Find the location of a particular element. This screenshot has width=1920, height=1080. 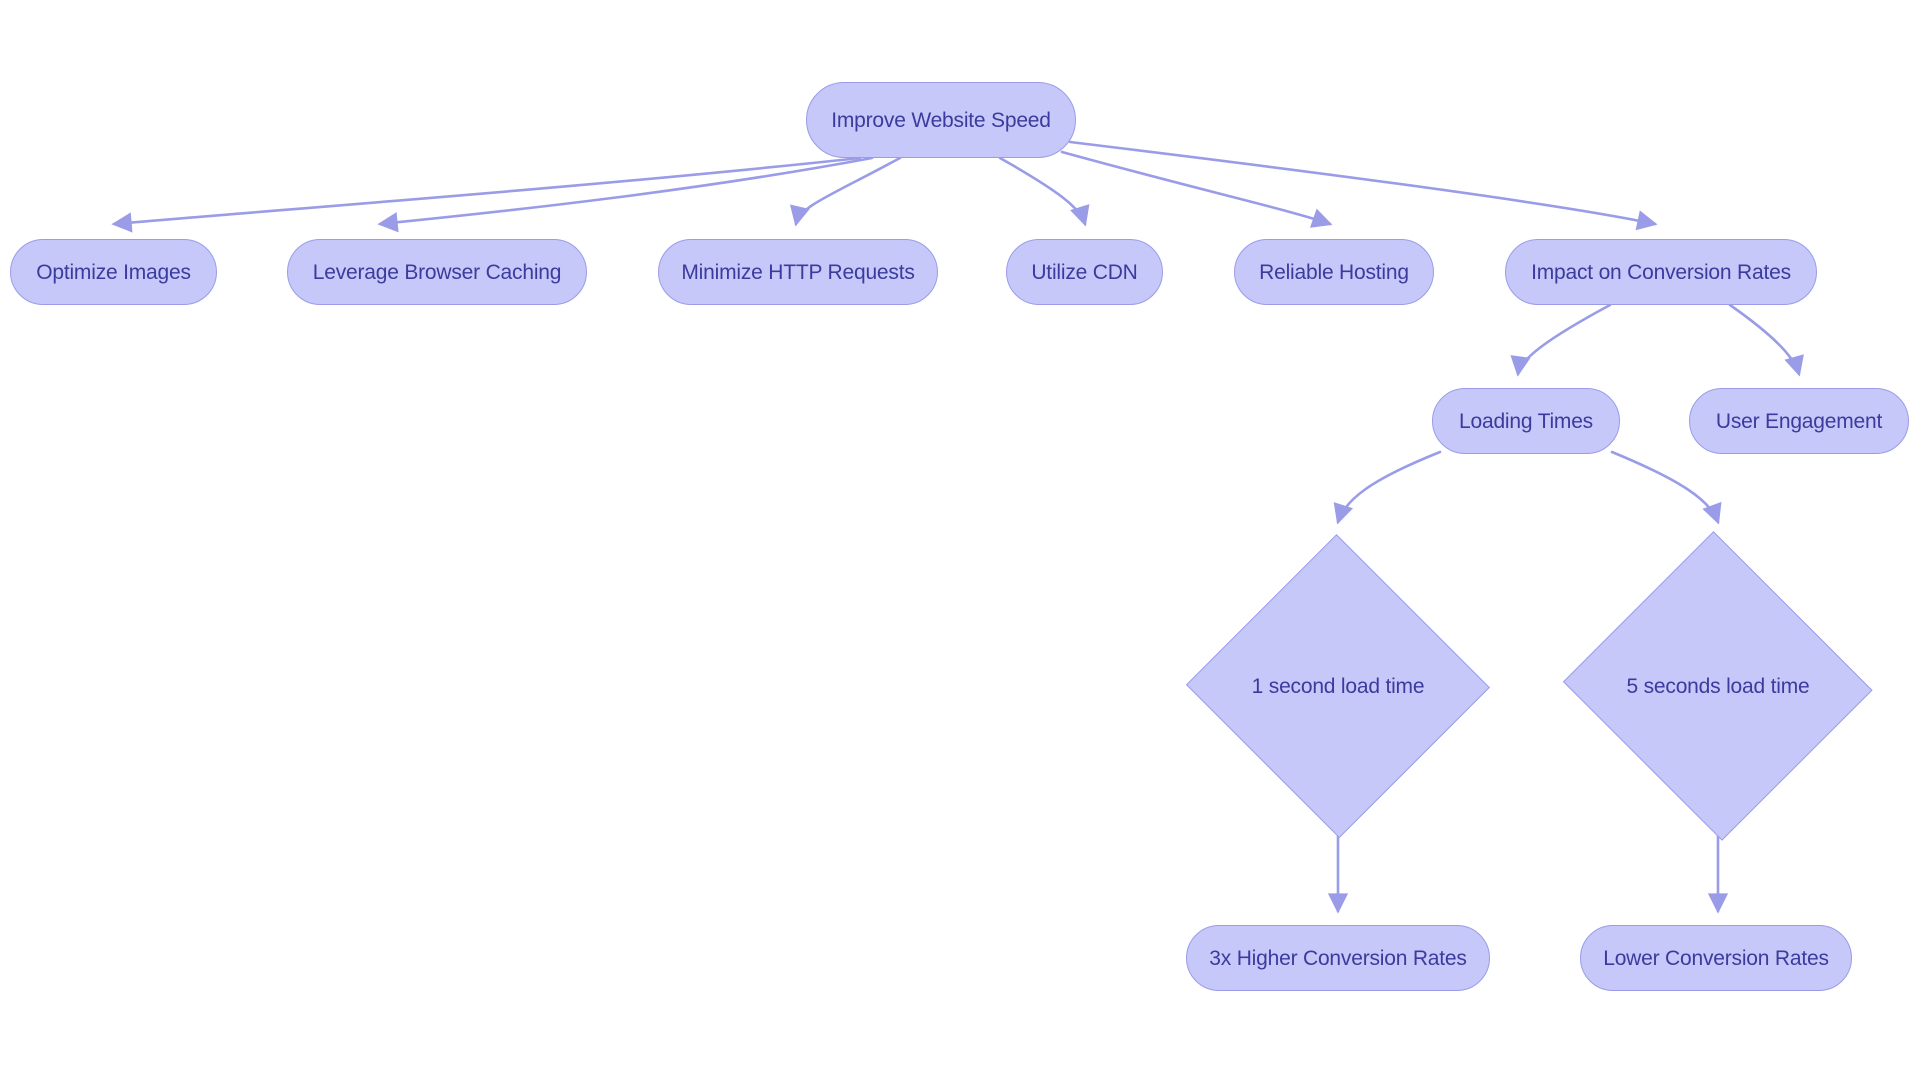

node-one-second-load-time: 1 second load time is located at coordinates (1338, 686).